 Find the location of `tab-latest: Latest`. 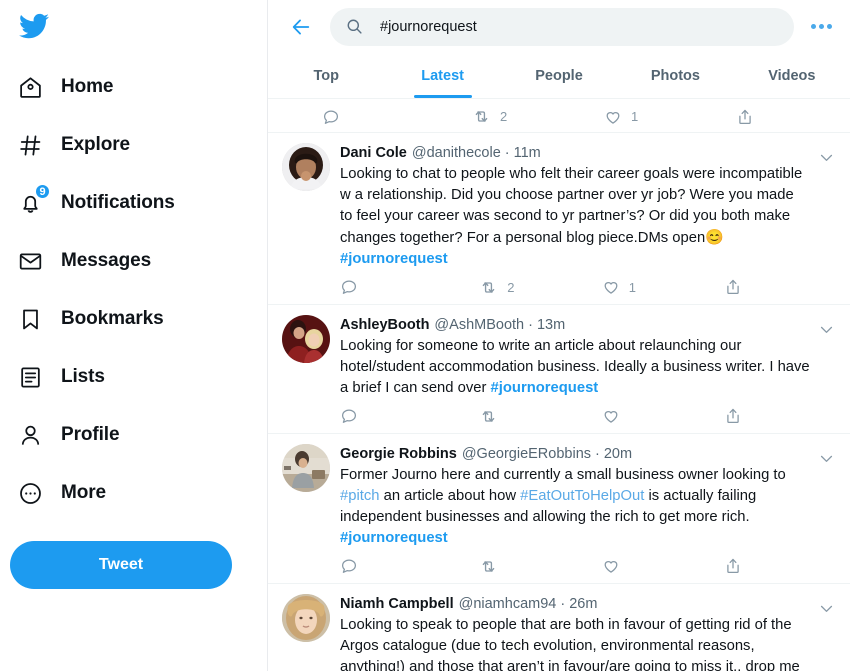

tab-latest: Latest is located at coordinates (442, 75).